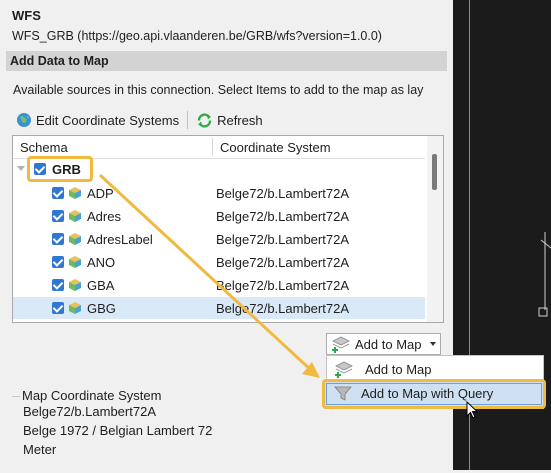 This screenshot has width=551, height=473. I want to click on filter-icon, so click(343, 393).